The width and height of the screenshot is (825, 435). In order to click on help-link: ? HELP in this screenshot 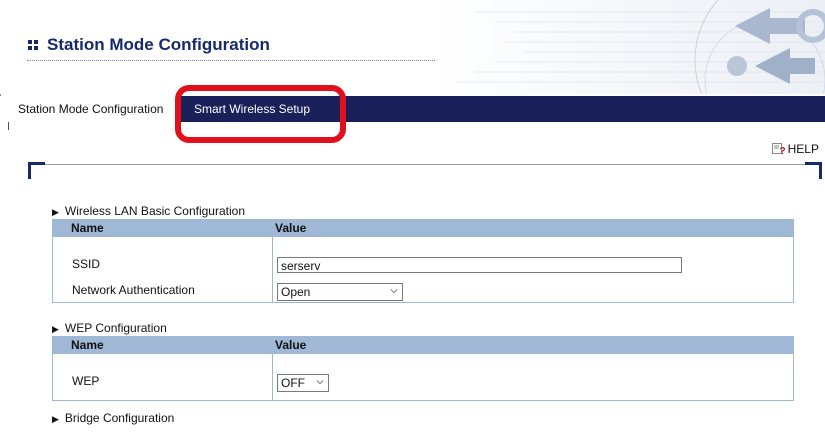, I will do `click(795, 149)`.